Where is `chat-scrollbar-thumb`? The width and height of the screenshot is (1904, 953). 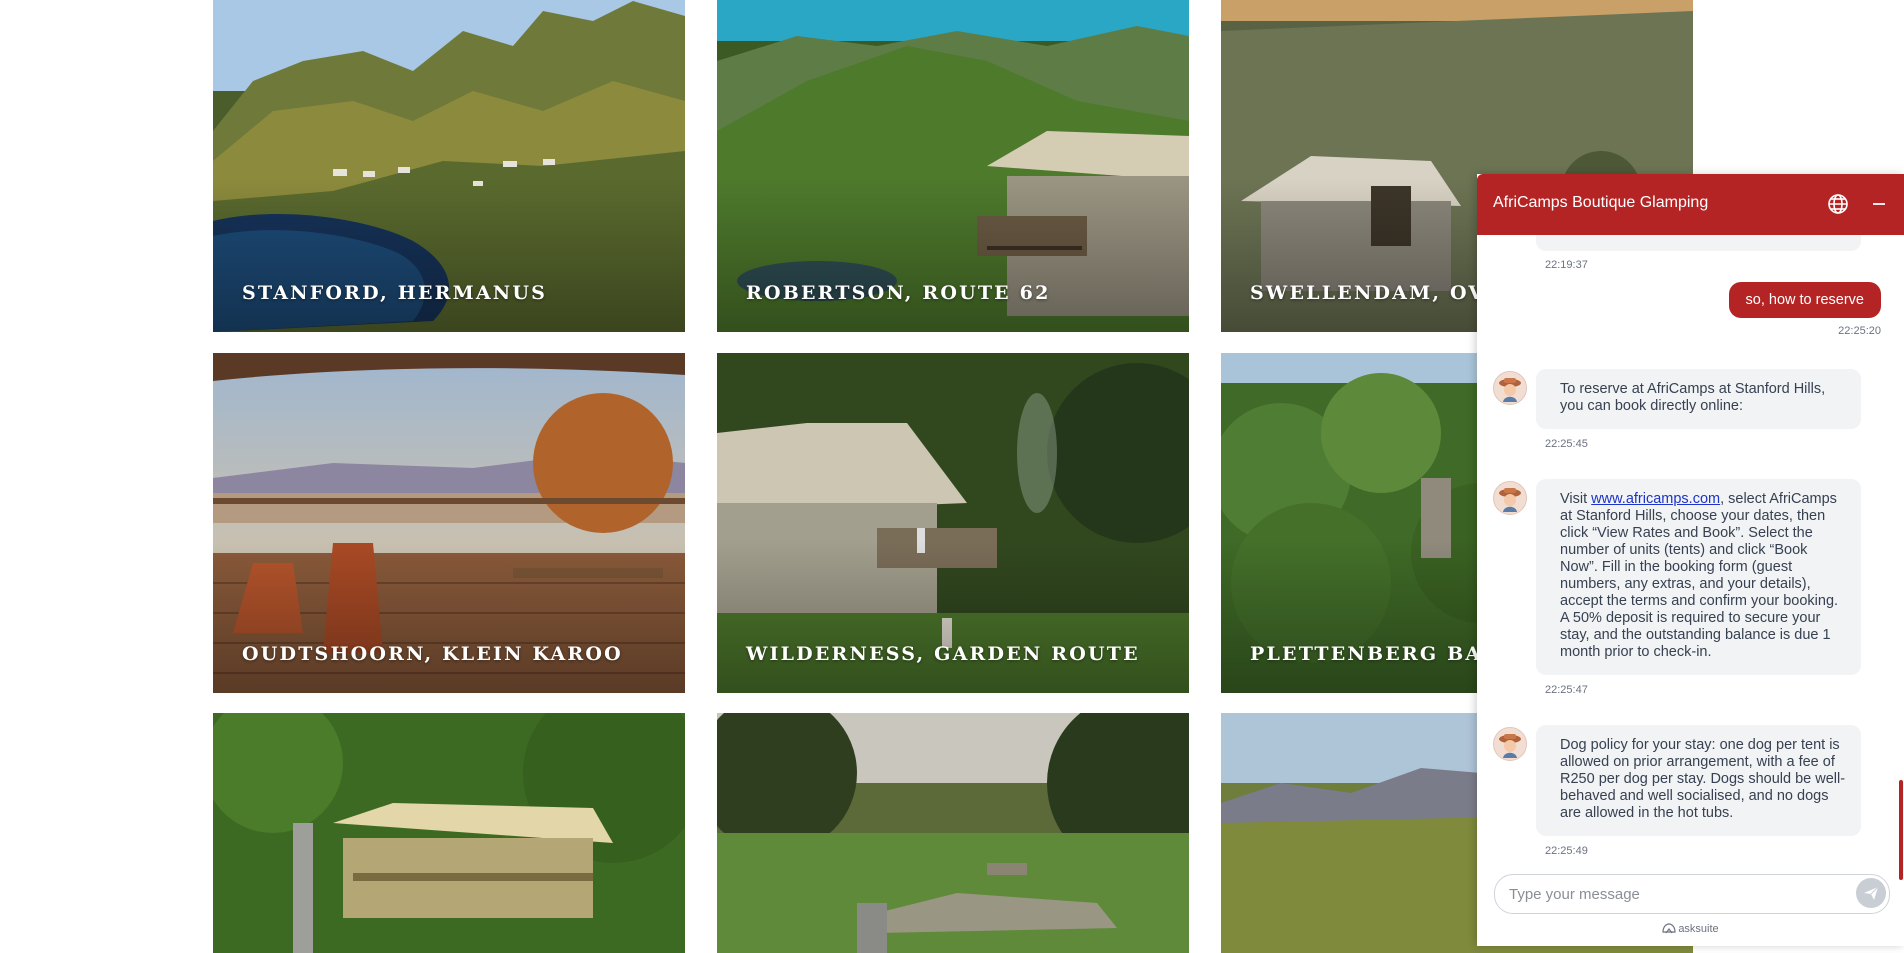 chat-scrollbar-thumb is located at coordinates (1901, 830).